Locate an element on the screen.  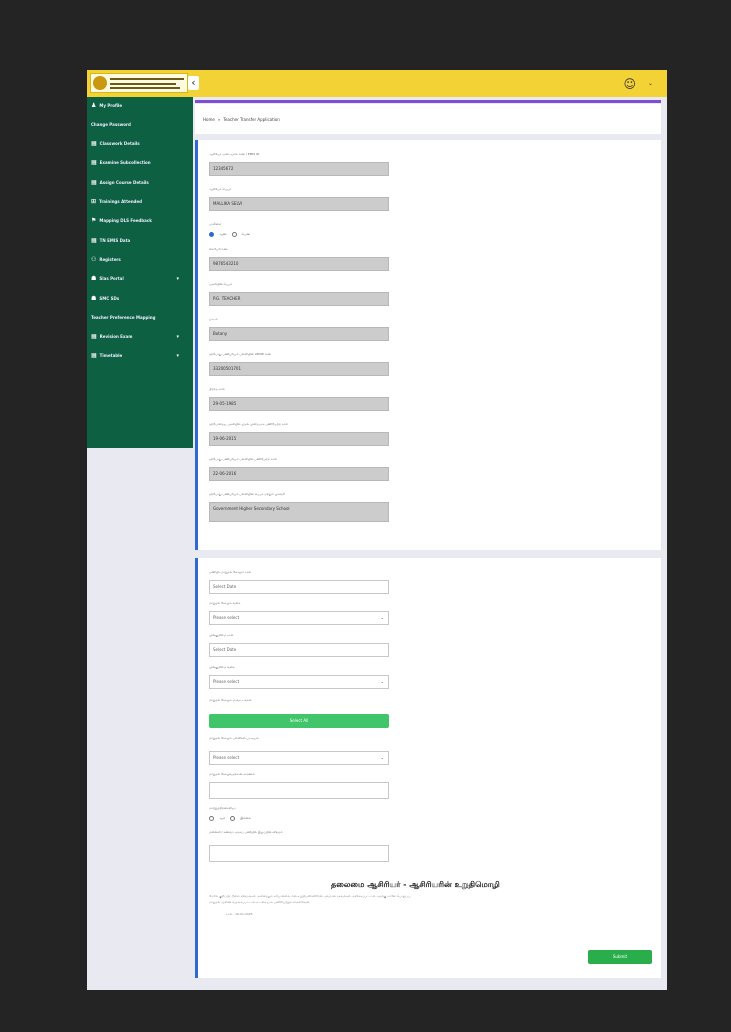
readonly-field: 29-05-1985 is located at coordinates (299, 404).